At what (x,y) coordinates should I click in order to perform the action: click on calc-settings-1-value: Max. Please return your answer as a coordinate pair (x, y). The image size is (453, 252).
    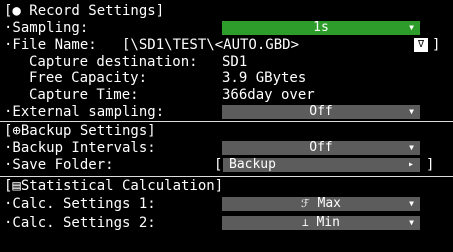
    Looking at the image, I should click on (329, 203).